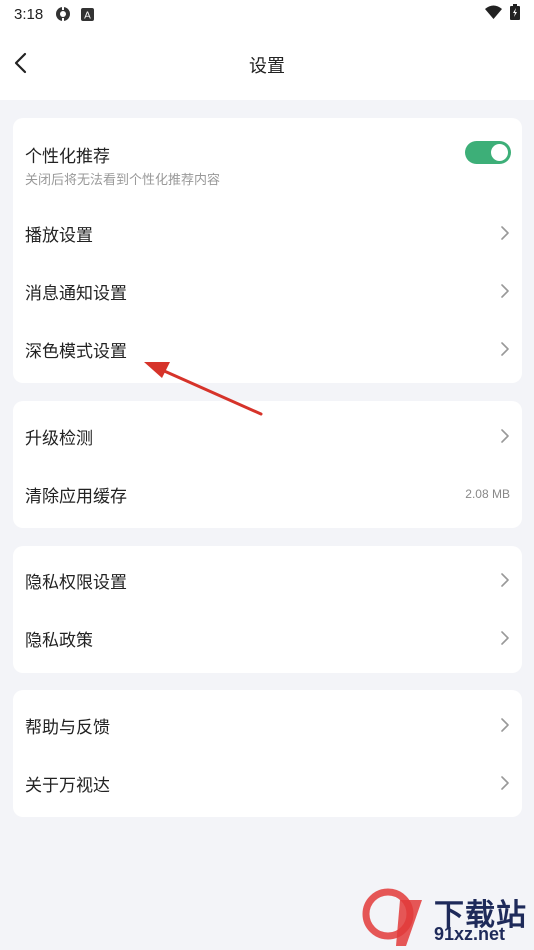 This screenshot has height=950, width=534. What do you see at coordinates (267, 349) in the screenshot?
I see `dark-mode-settings-row: 深色模式设置` at bounding box center [267, 349].